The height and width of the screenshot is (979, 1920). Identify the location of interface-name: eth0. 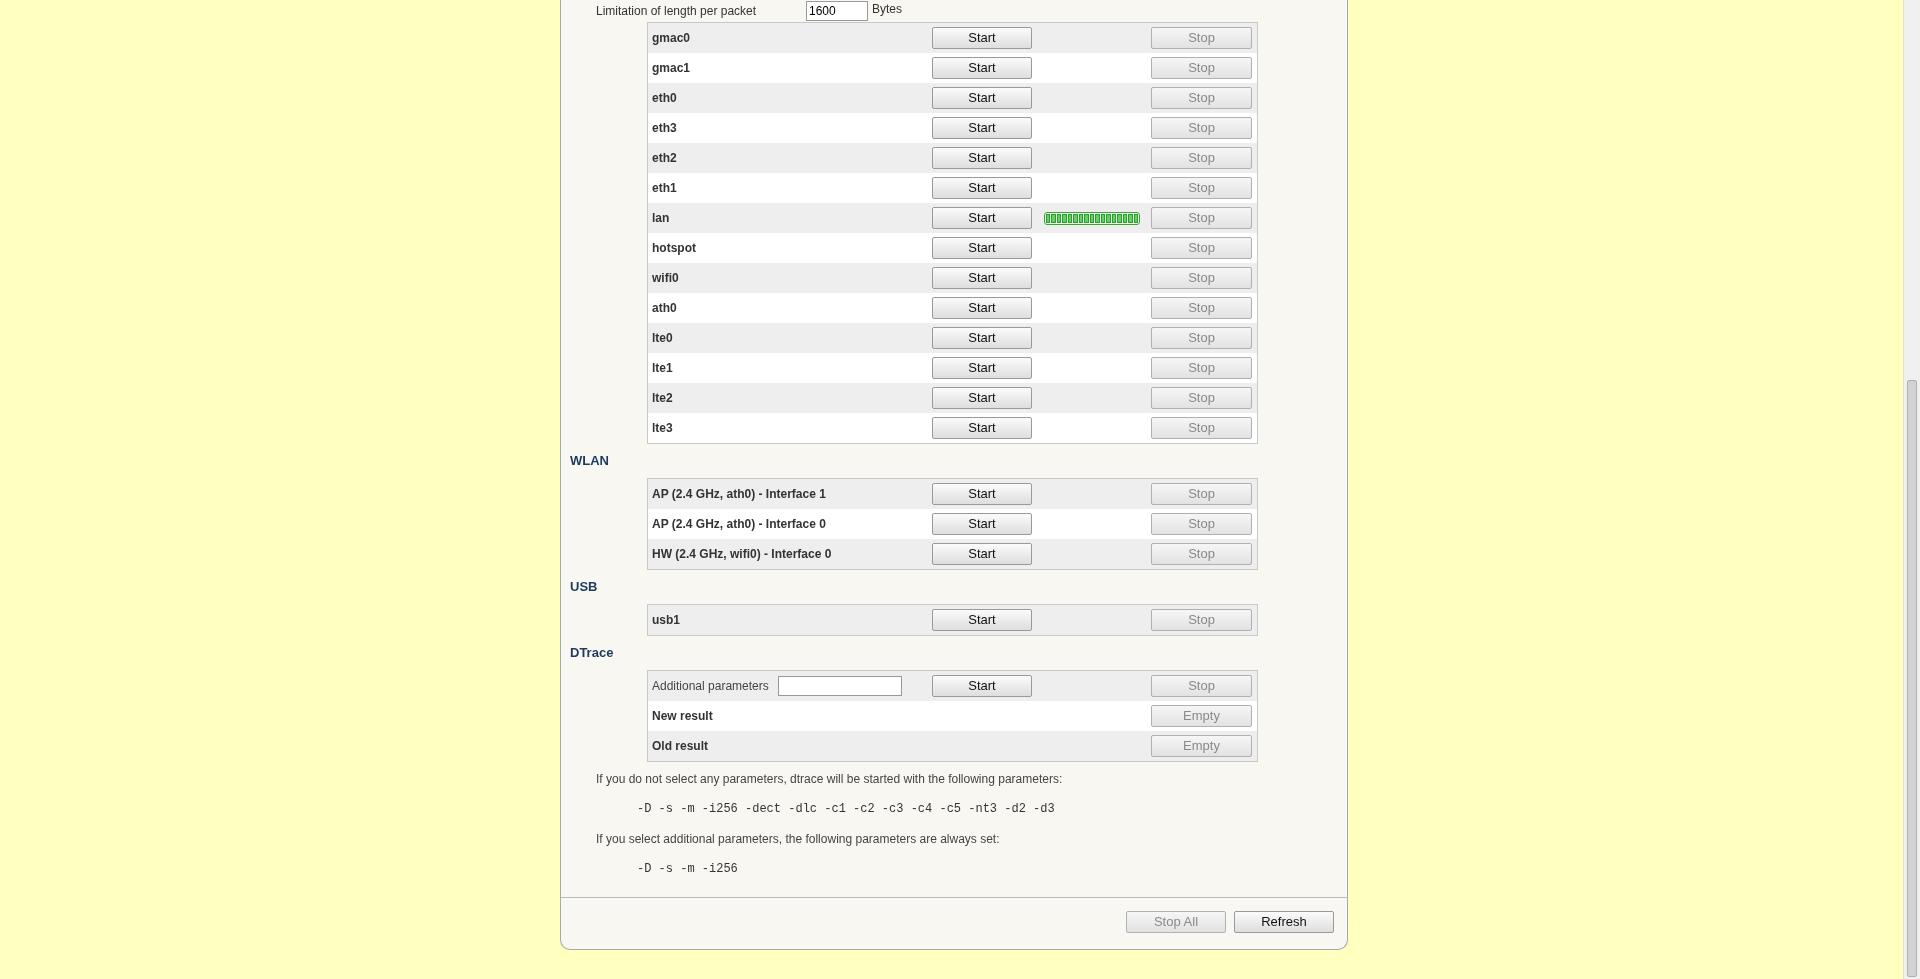
(664, 98).